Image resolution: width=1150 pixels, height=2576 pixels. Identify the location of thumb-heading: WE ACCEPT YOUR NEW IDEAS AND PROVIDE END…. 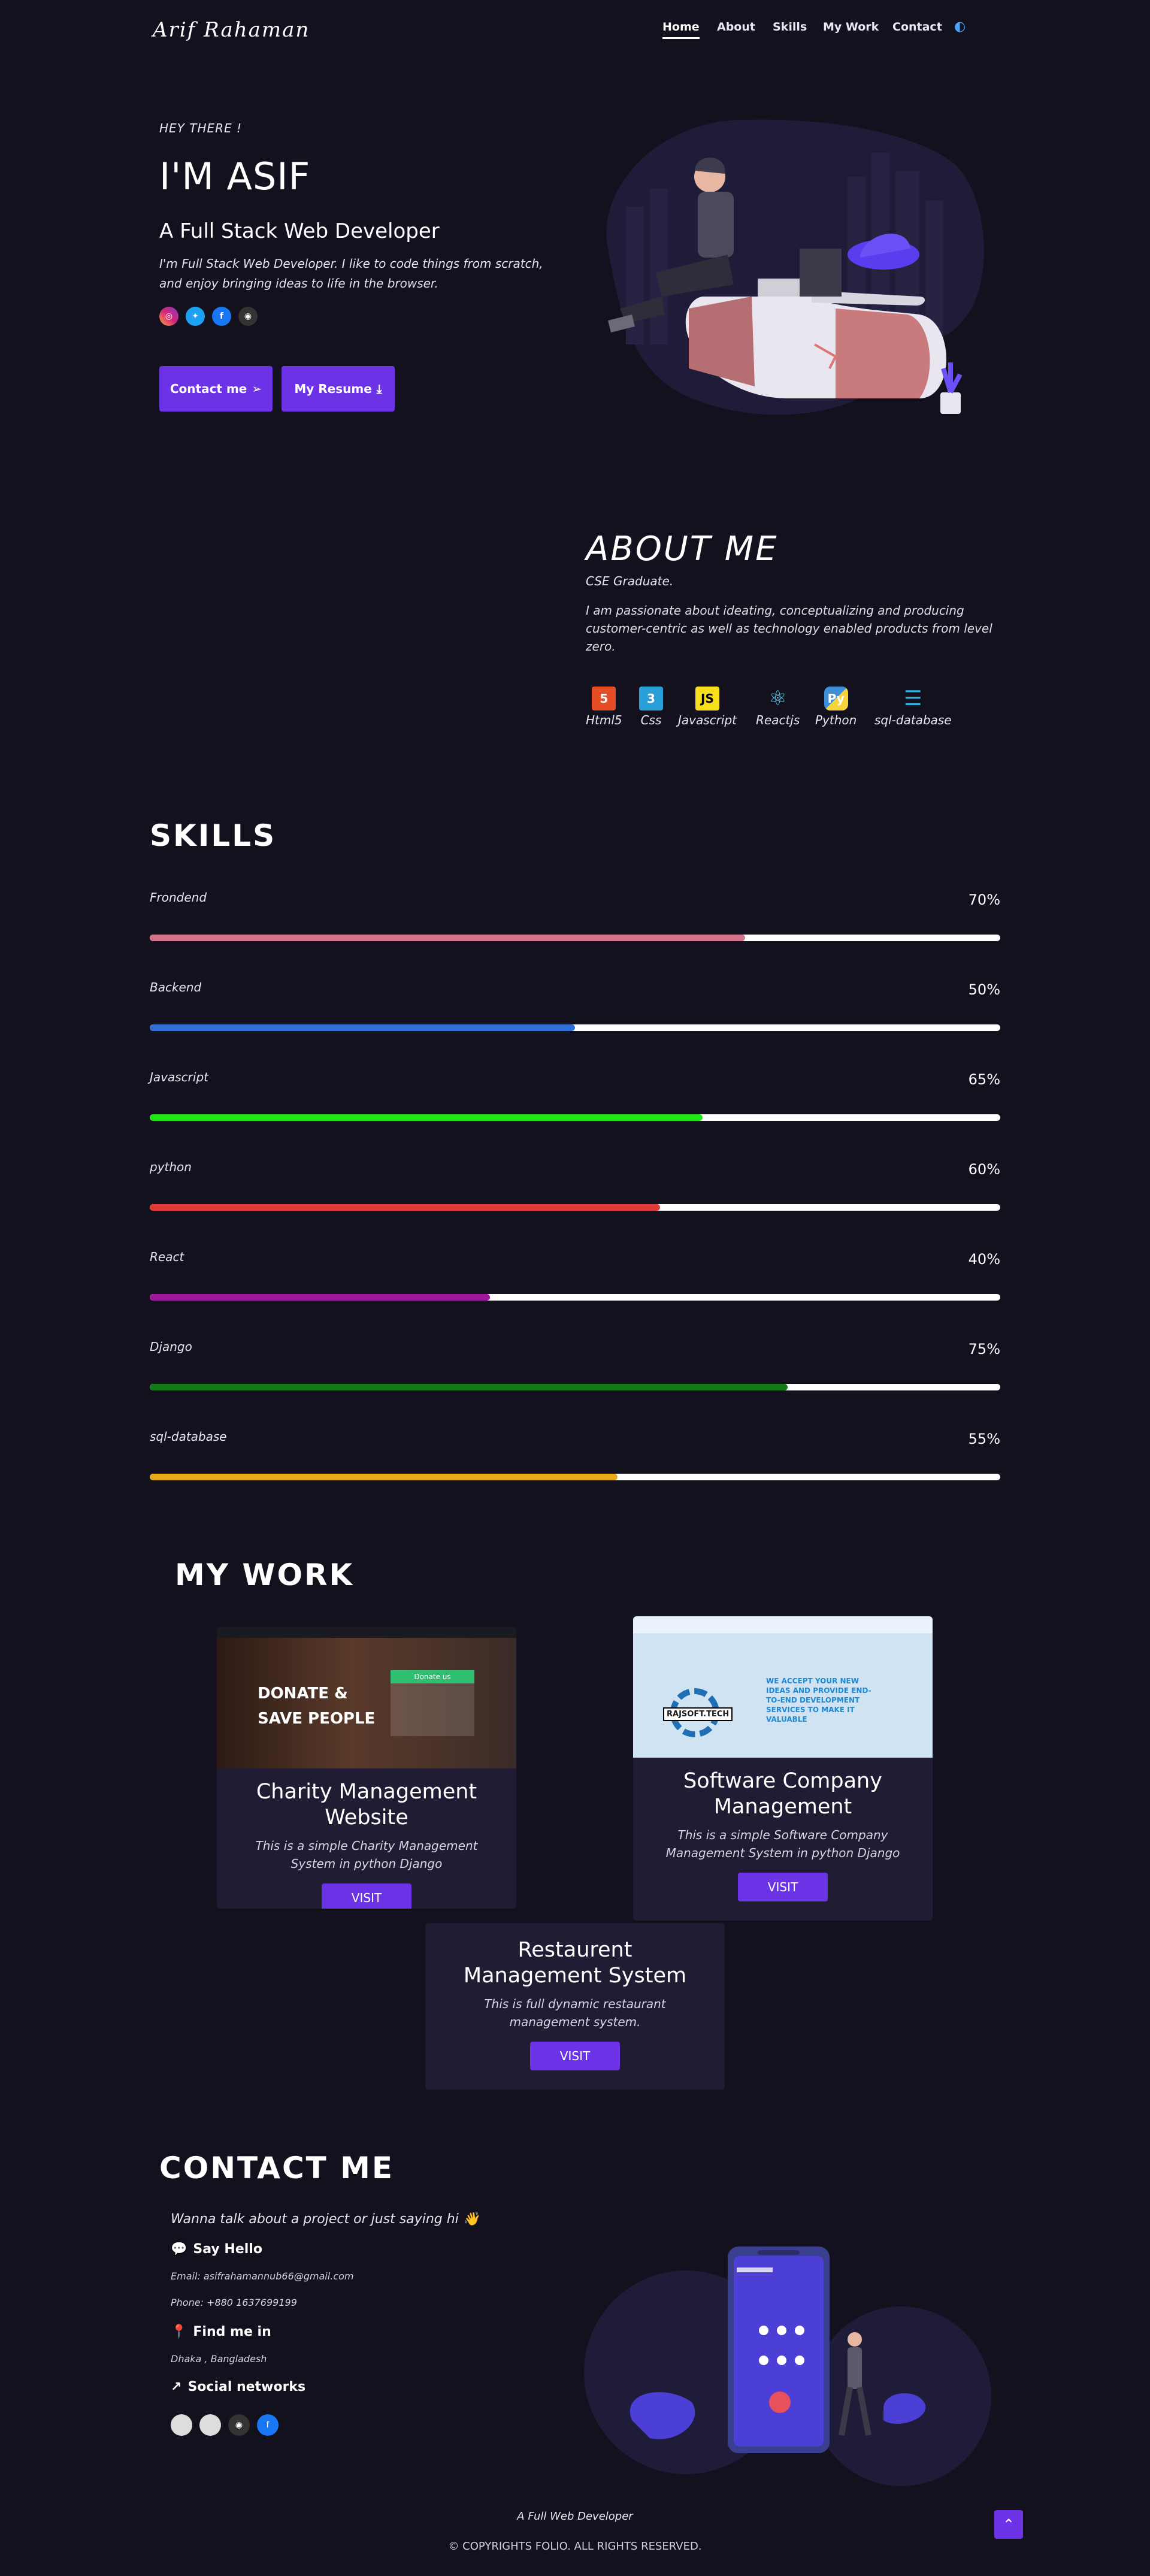
(818, 1700).